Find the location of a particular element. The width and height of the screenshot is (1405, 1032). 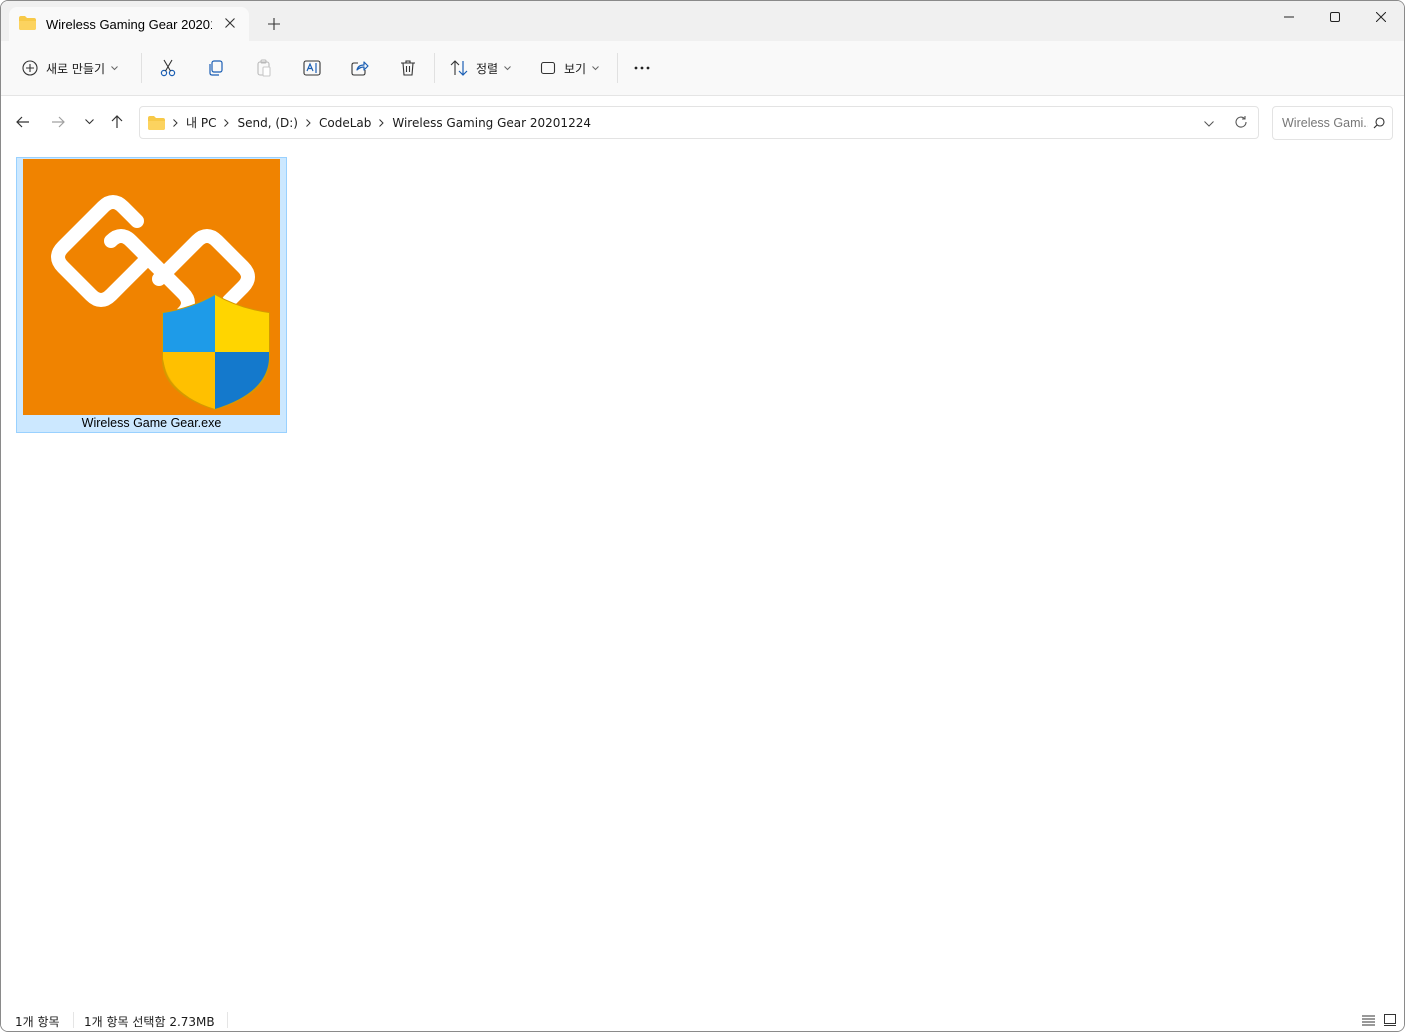

paste-icon is located at coordinates (264, 68).